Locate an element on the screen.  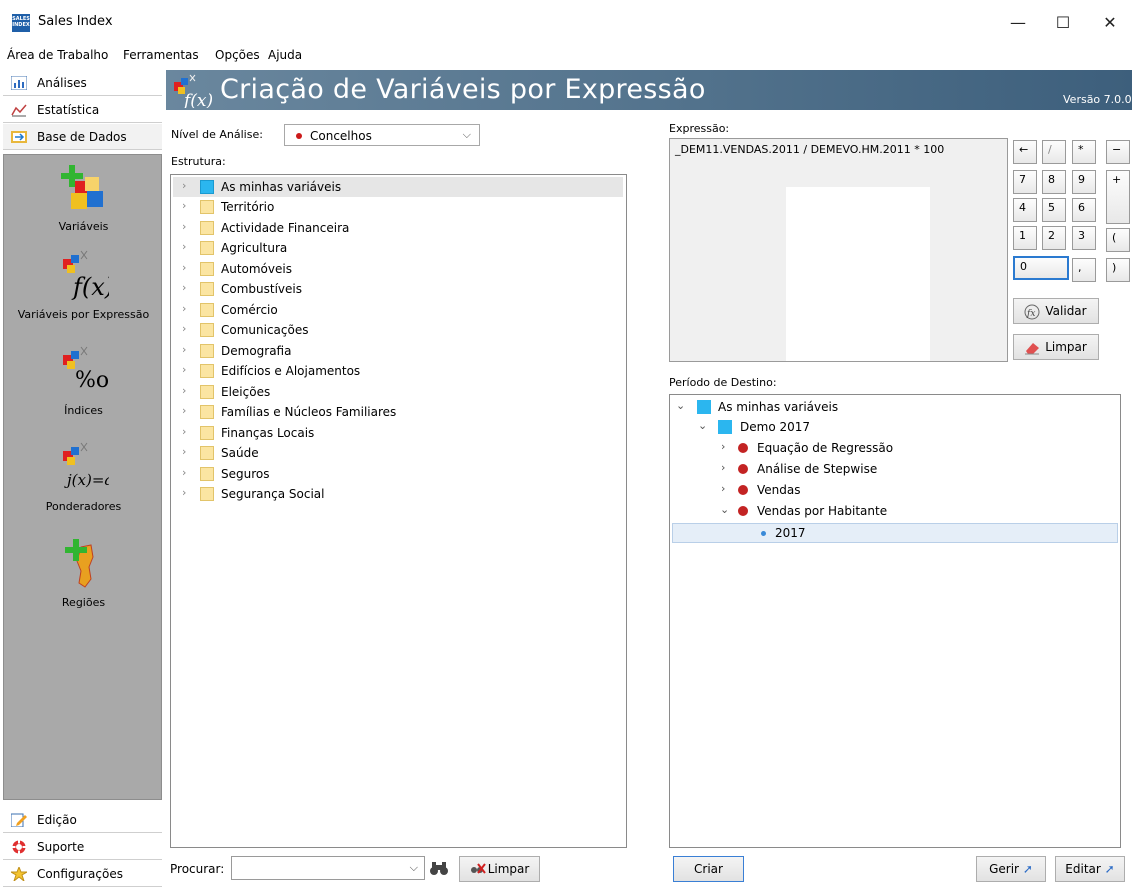
svg-text: %o is located at coordinates (92, 380).